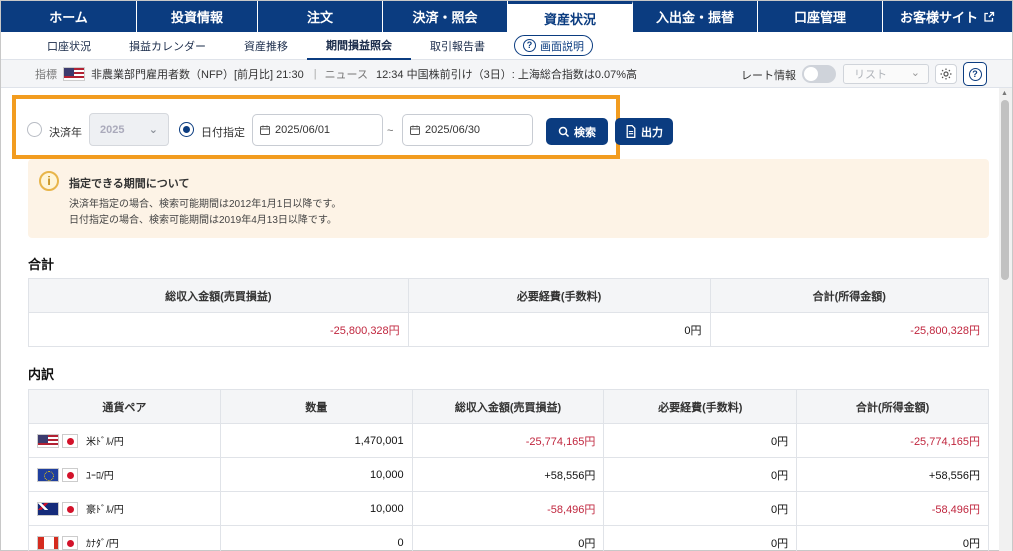 This screenshot has width=1013, height=551. Describe the element at coordinates (186, 129) in the screenshot. I see `date-range-radio` at that location.